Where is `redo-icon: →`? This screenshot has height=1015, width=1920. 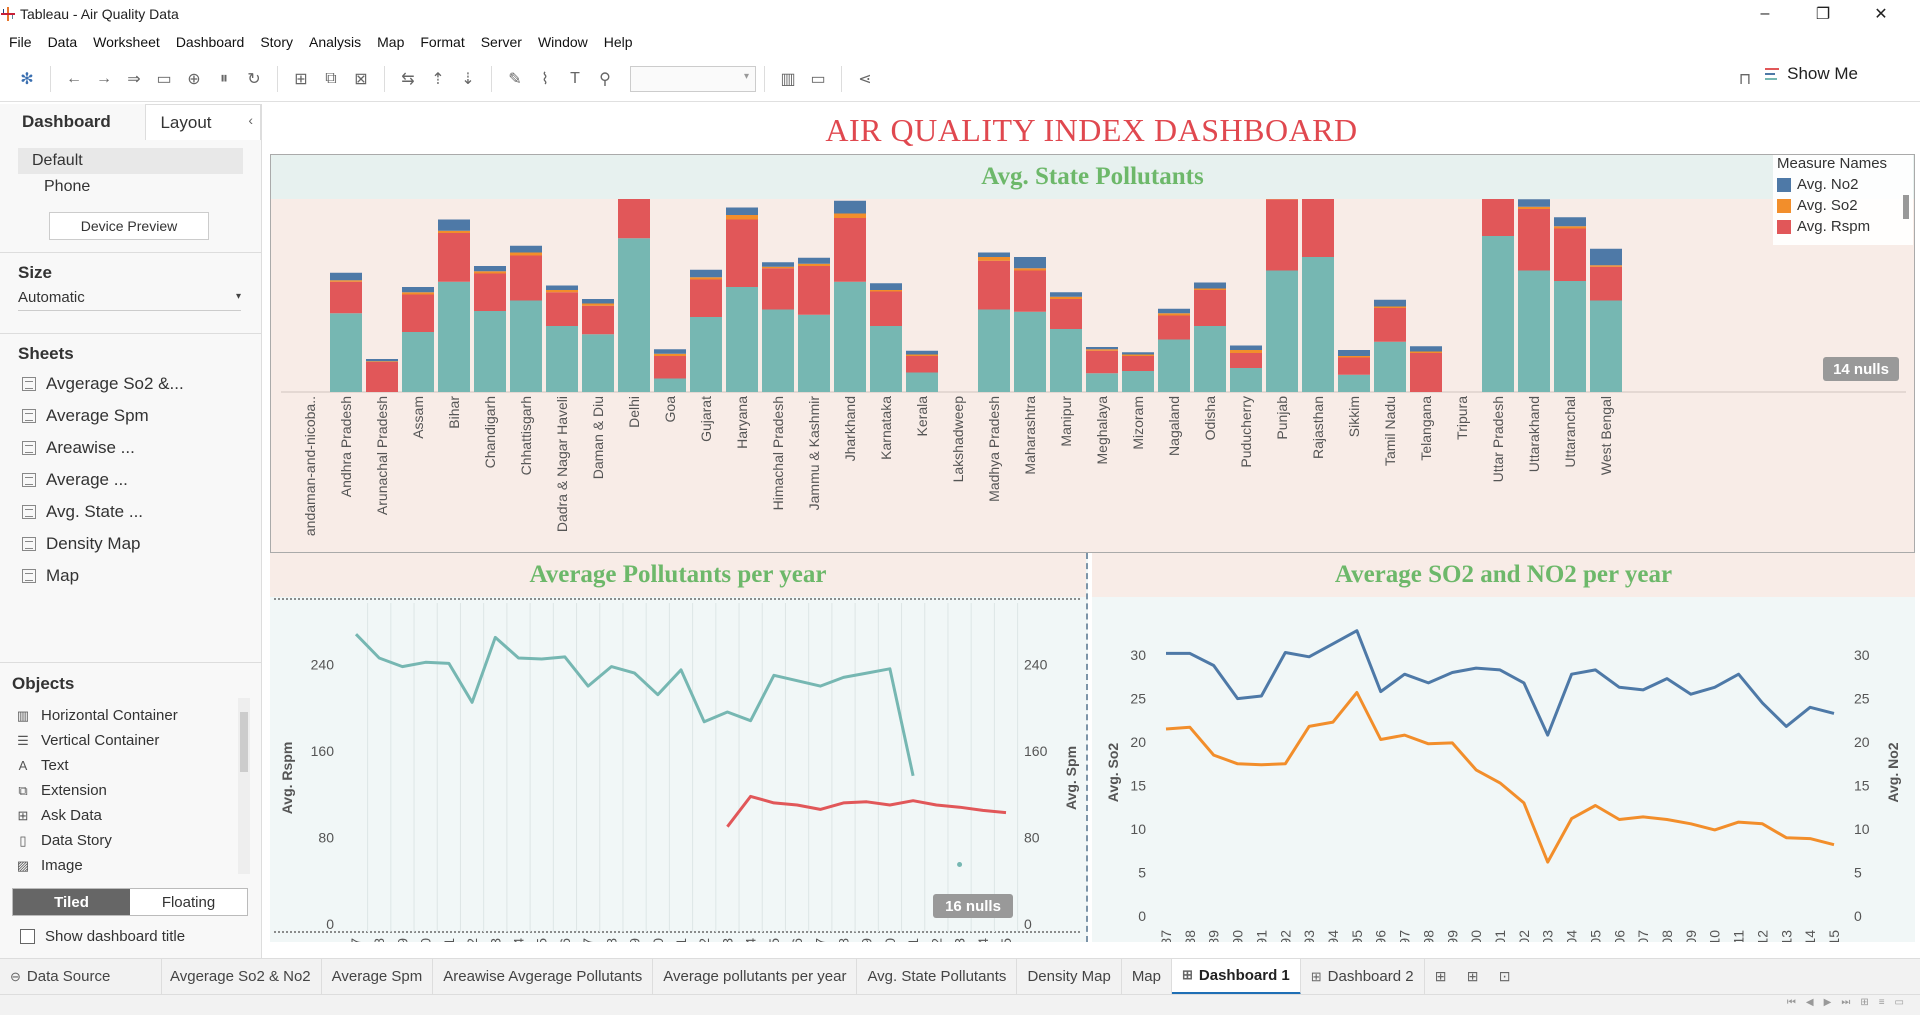 redo-icon: → is located at coordinates (104, 79).